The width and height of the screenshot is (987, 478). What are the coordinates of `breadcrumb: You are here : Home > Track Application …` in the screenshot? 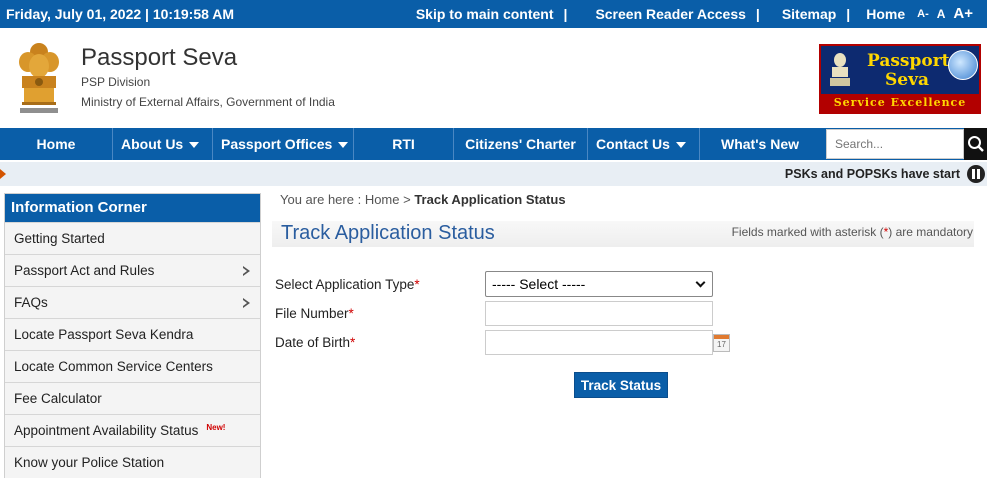 It's located at (423, 199).